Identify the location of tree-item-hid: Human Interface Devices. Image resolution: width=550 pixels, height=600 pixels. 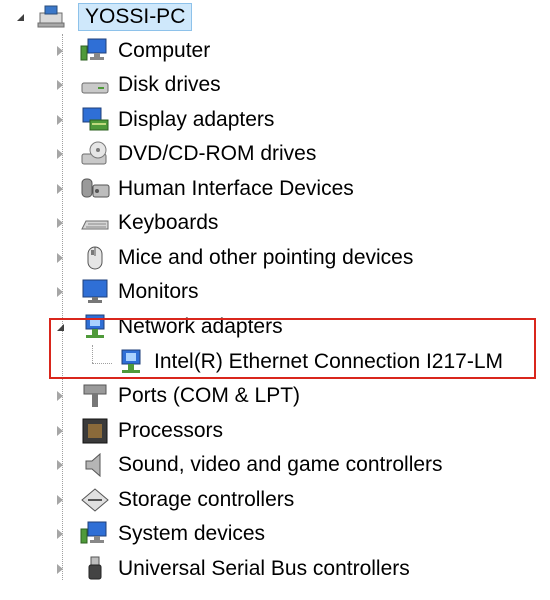
(204, 189).